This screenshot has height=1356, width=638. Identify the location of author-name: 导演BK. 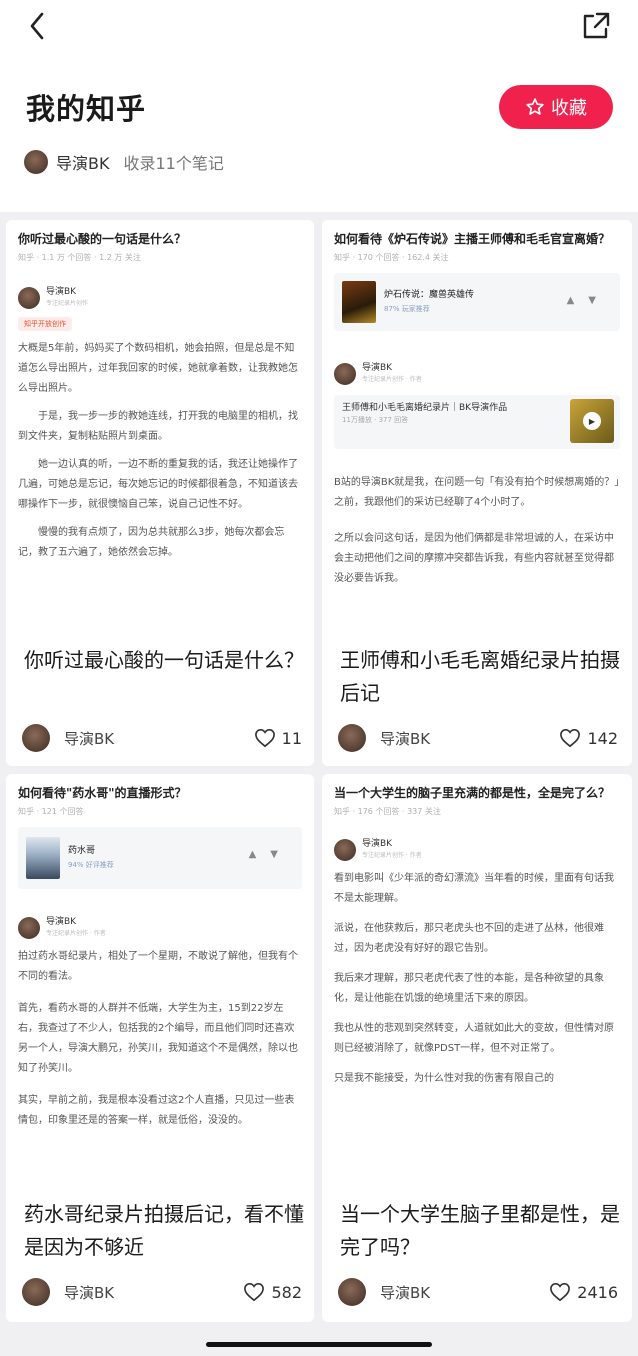
(82, 162).